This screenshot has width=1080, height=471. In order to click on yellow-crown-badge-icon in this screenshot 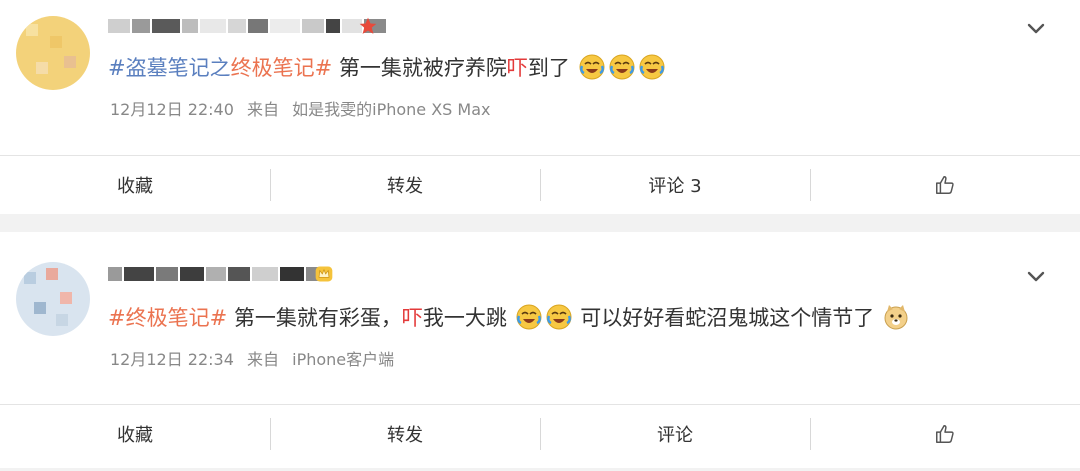, I will do `click(324, 274)`.